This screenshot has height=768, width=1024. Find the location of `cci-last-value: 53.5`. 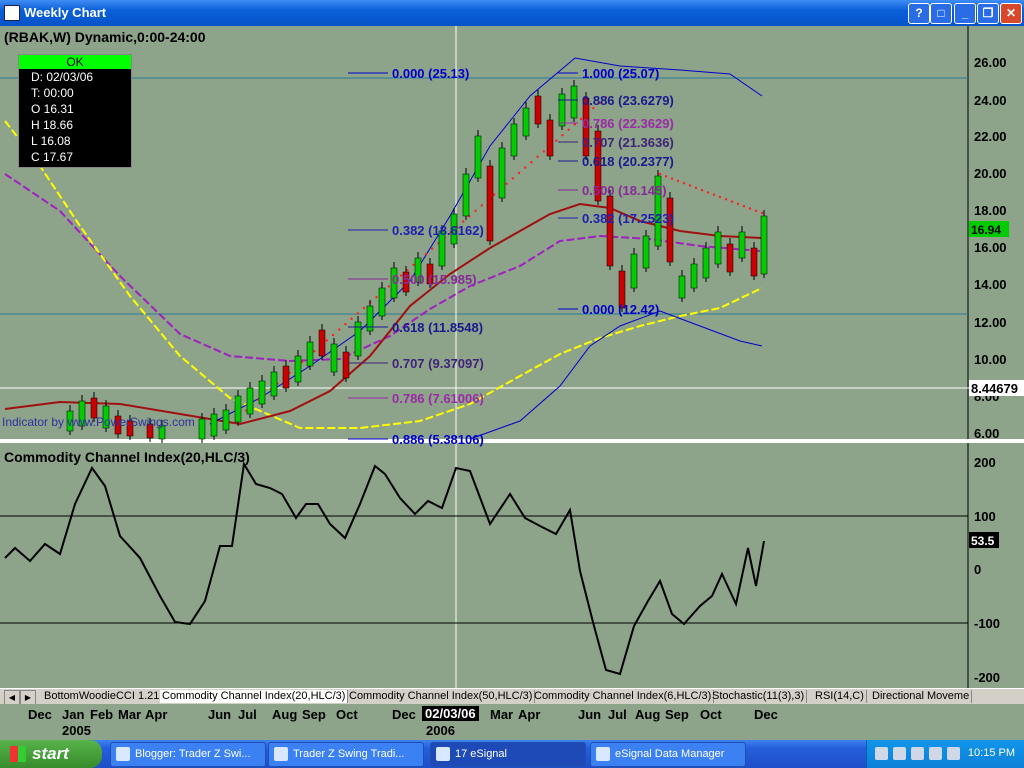

cci-last-value: 53.5 is located at coordinates (983, 541).